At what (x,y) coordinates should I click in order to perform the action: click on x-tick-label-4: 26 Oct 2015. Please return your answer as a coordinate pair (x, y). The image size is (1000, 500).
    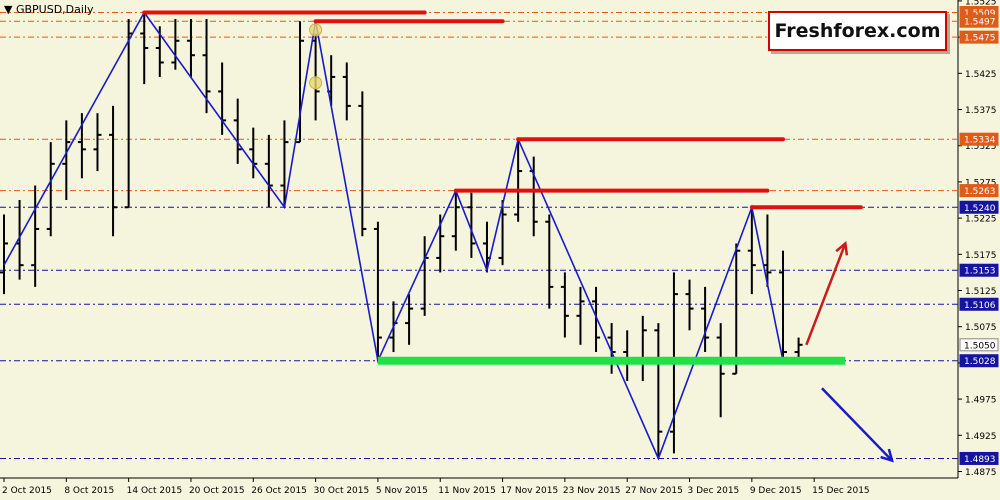
    Looking at the image, I should click on (279, 491).